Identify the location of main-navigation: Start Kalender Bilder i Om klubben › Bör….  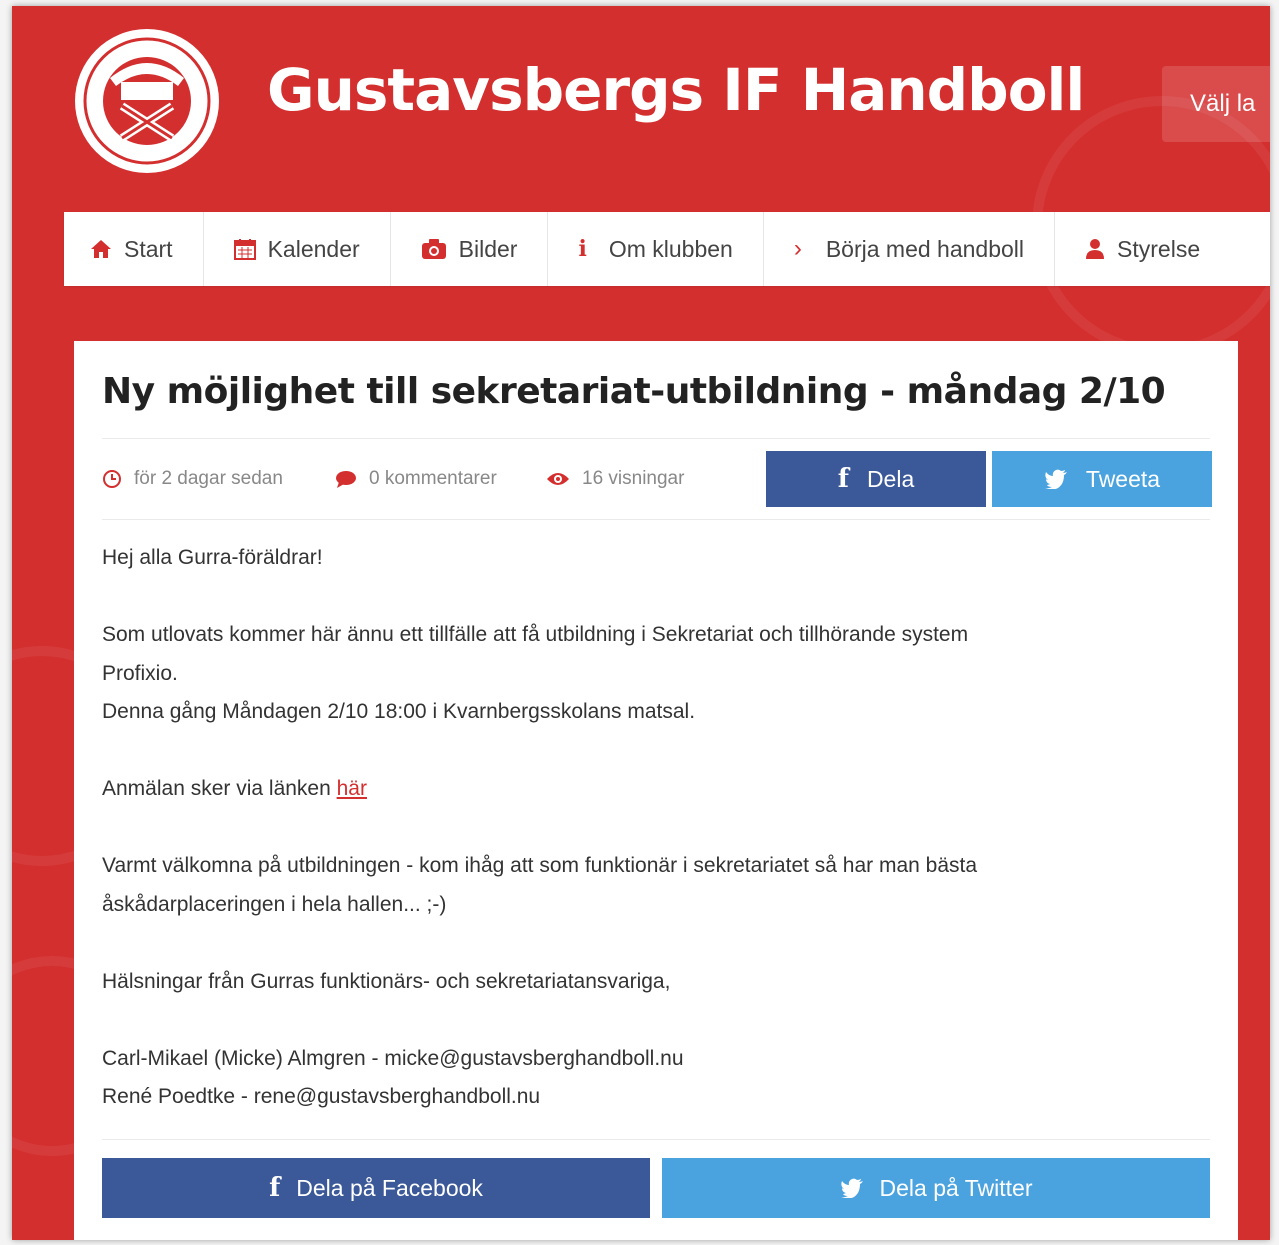
(667, 249).